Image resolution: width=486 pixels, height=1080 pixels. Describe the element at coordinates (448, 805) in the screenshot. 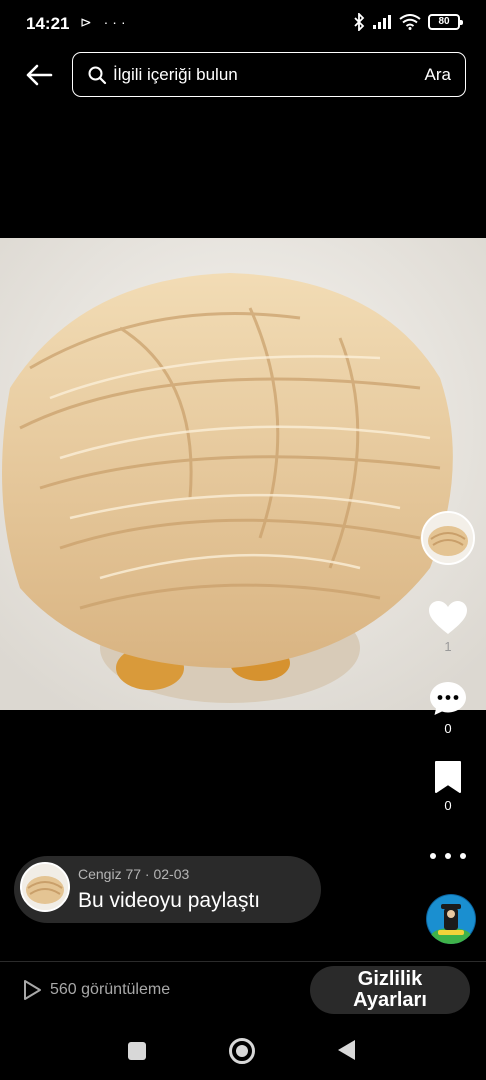

I see `favorite-count: 0` at that location.